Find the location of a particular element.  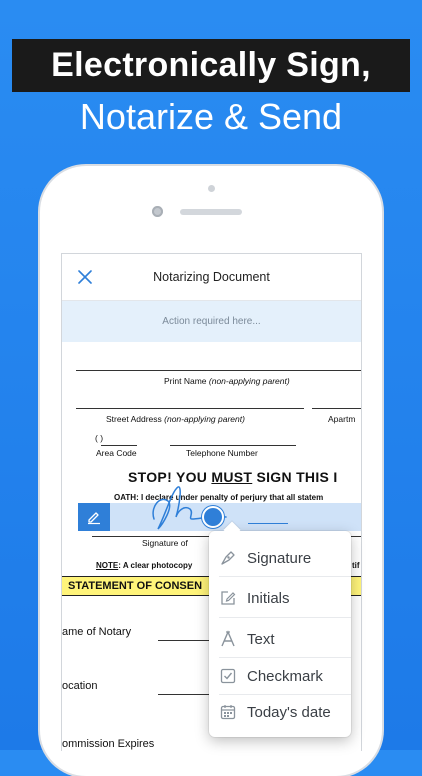

menu-label-signature: Signature is located at coordinates (279, 558).